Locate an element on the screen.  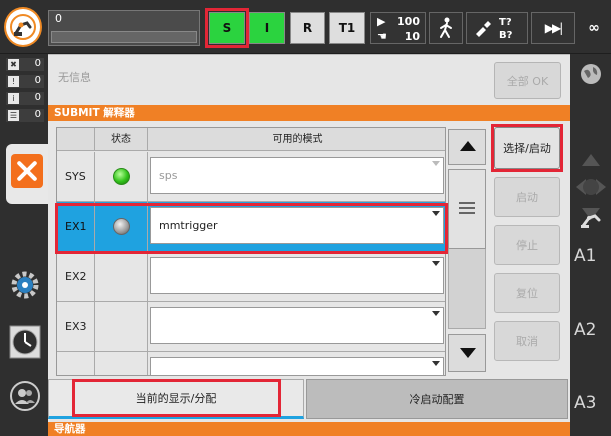
table-row-ex3: EX3 is located at coordinates (251, 327).